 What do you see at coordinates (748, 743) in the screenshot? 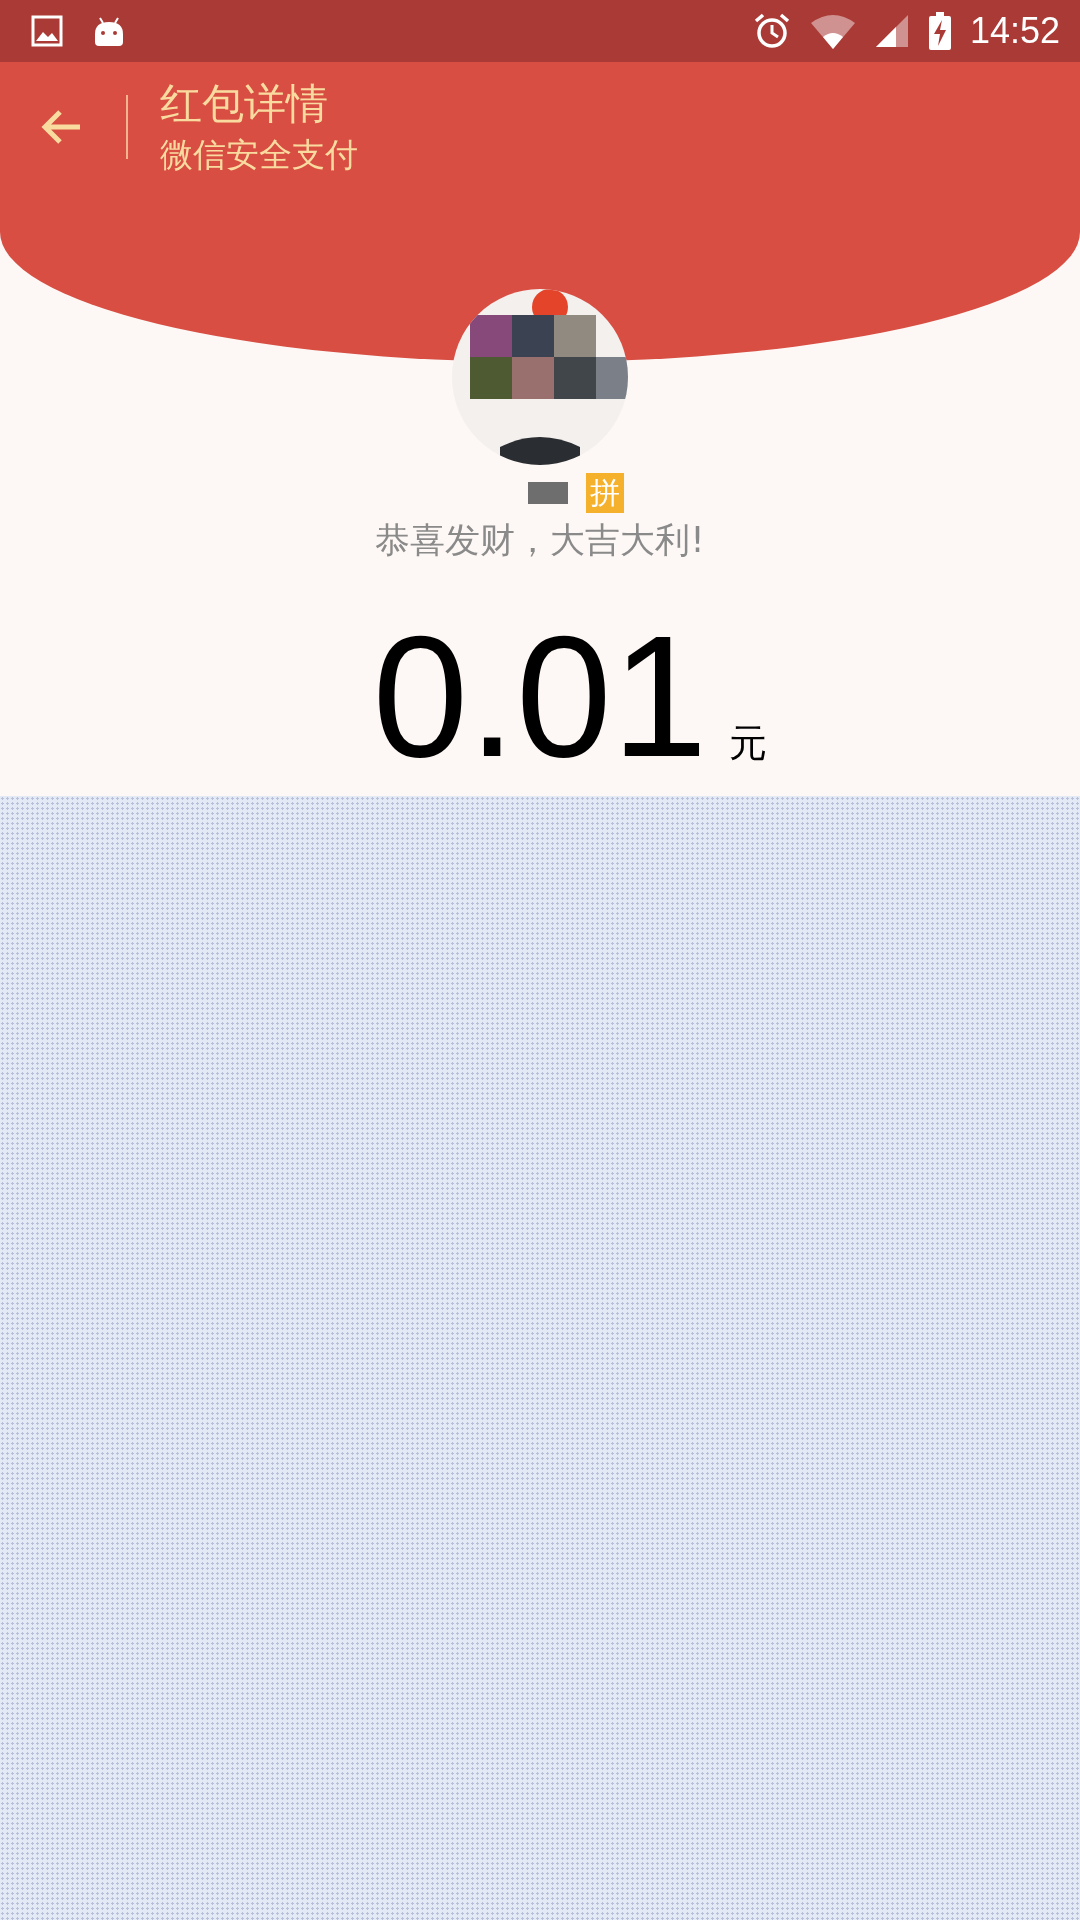
I see `amount-unit: 元` at bounding box center [748, 743].